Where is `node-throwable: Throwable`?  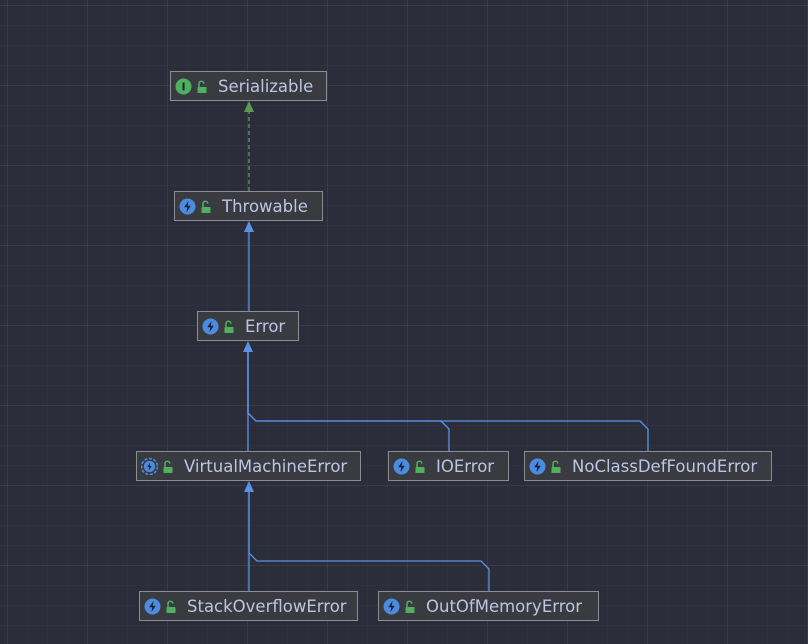 node-throwable: Throwable is located at coordinates (248, 206).